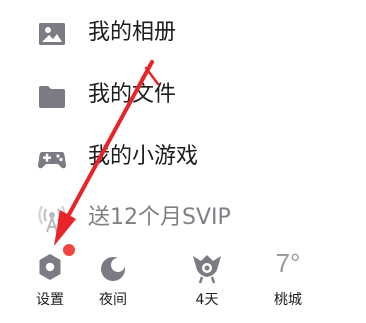  Describe the element at coordinates (113, 300) in the screenshot. I see `night-mode-label: 夜间` at that location.